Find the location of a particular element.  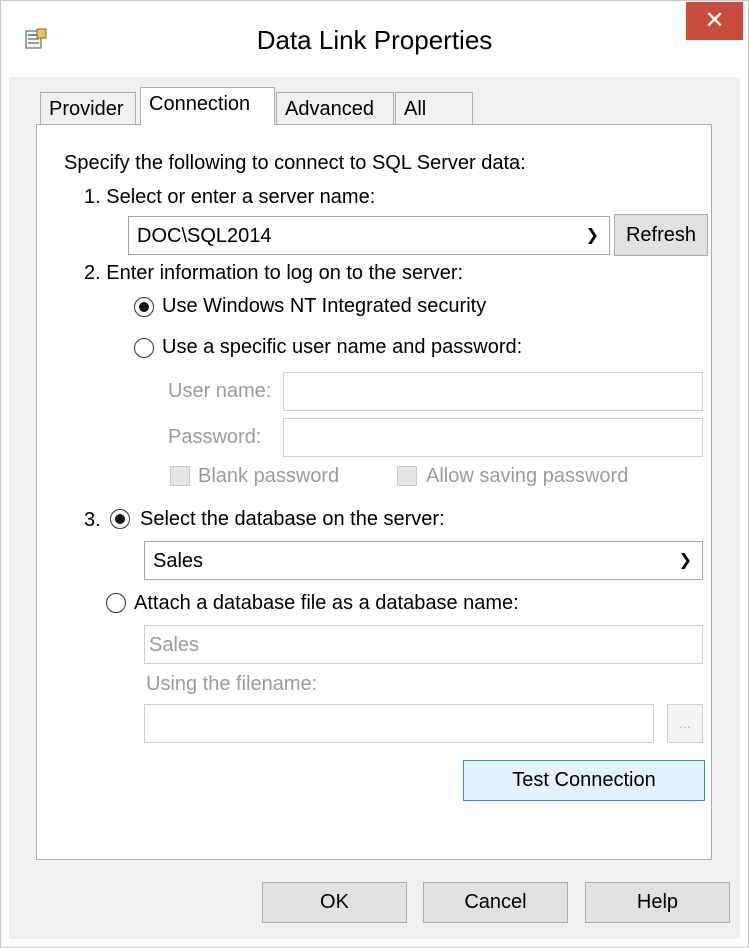

title-bar: Data Link Properties ✕ is located at coordinates (374, 39).